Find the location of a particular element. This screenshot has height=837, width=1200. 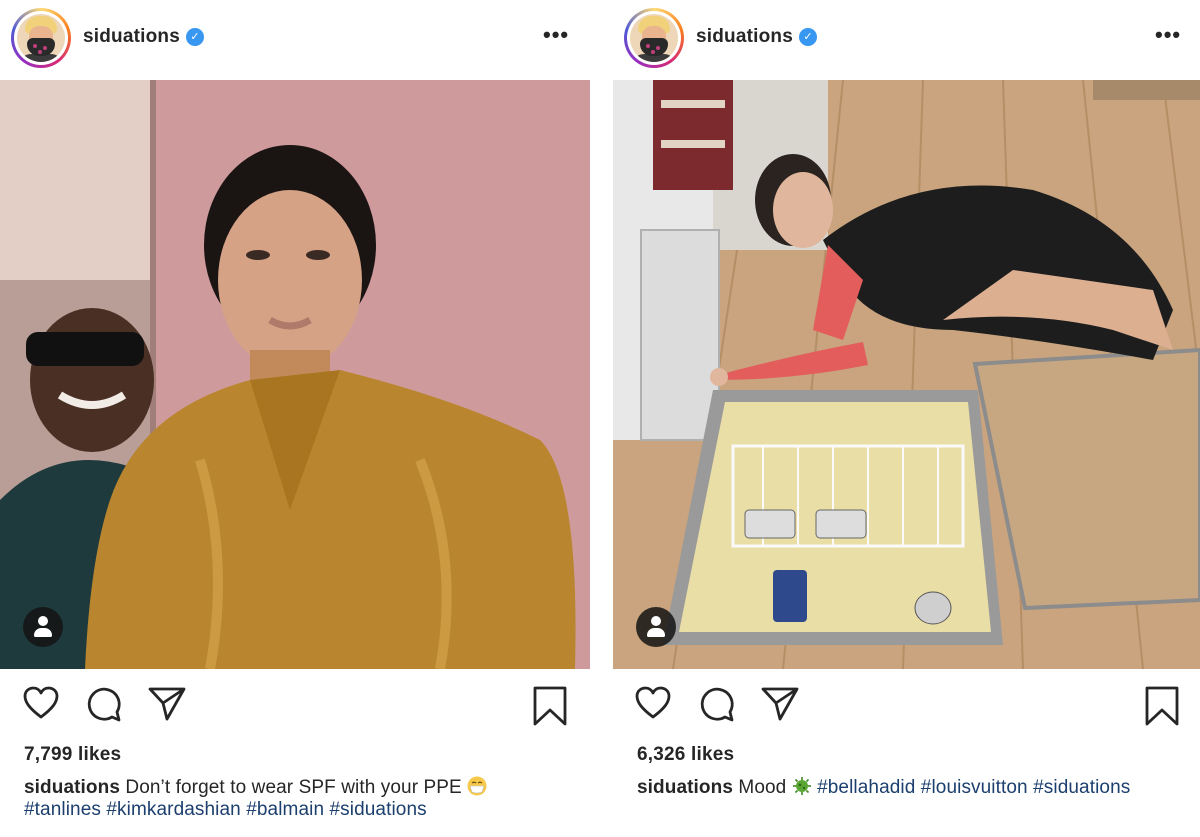

hashtag-link: #kimkardashian is located at coordinates (173, 809).